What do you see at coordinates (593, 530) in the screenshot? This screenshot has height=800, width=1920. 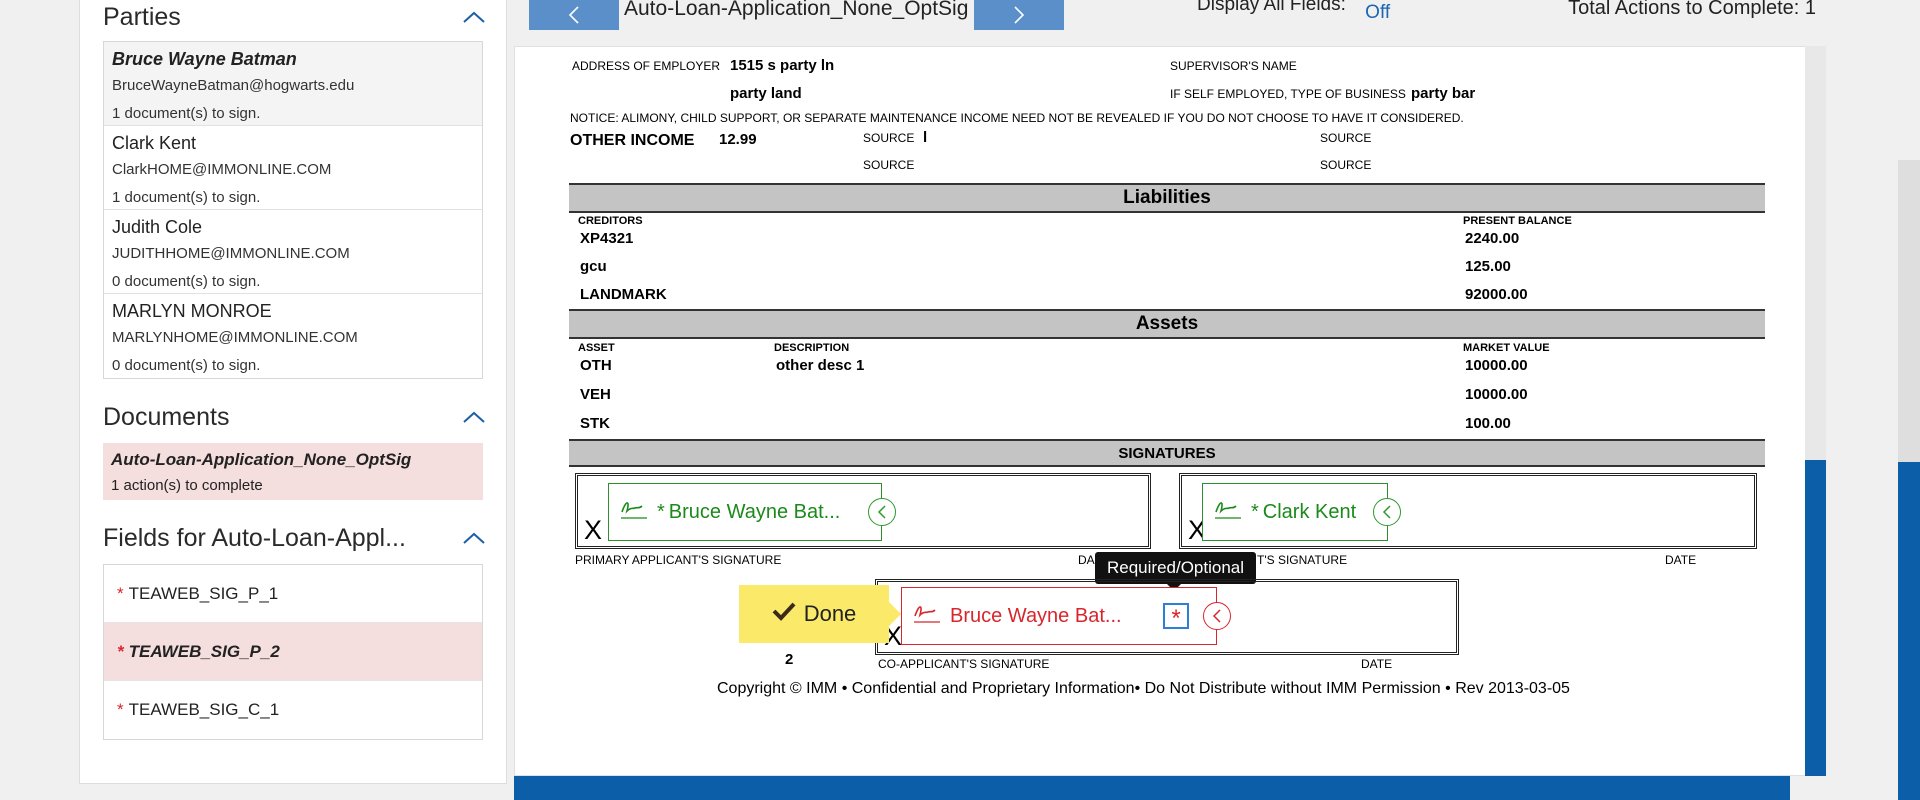 I see `signature-x-mark: X` at bounding box center [593, 530].